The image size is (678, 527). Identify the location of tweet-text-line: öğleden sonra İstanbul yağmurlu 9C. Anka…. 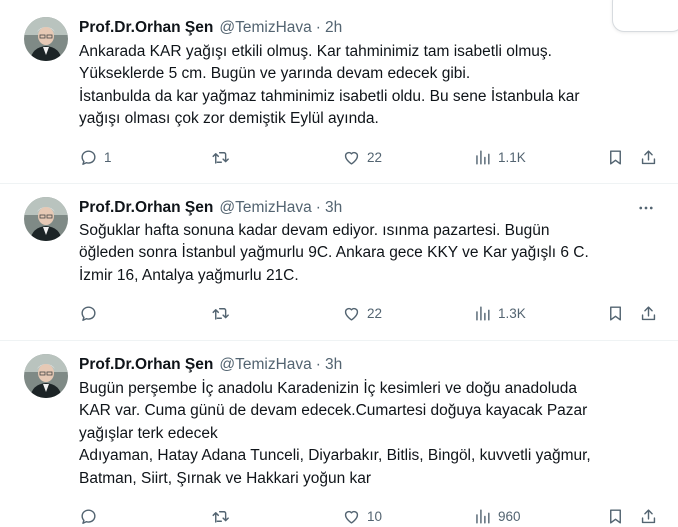
(334, 253).